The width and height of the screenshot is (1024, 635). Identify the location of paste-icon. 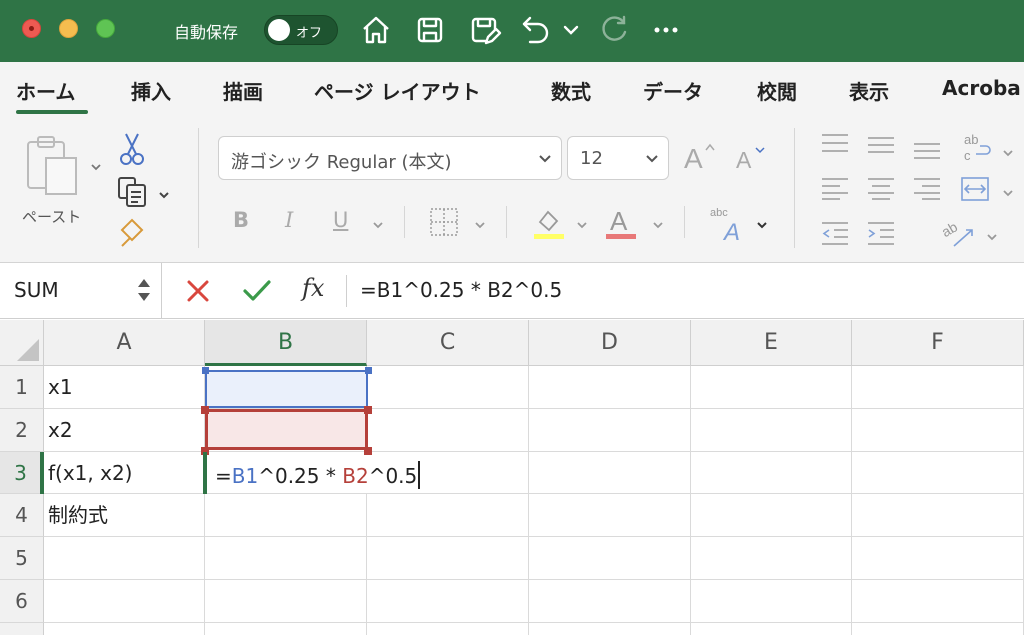
(53, 167).